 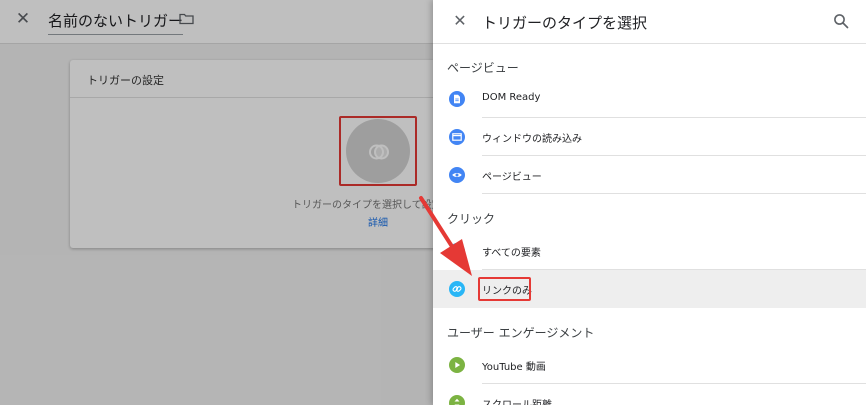 What do you see at coordinates (674, 193) in the screenshot?
I see `divider` at bounding box center [674, 193].